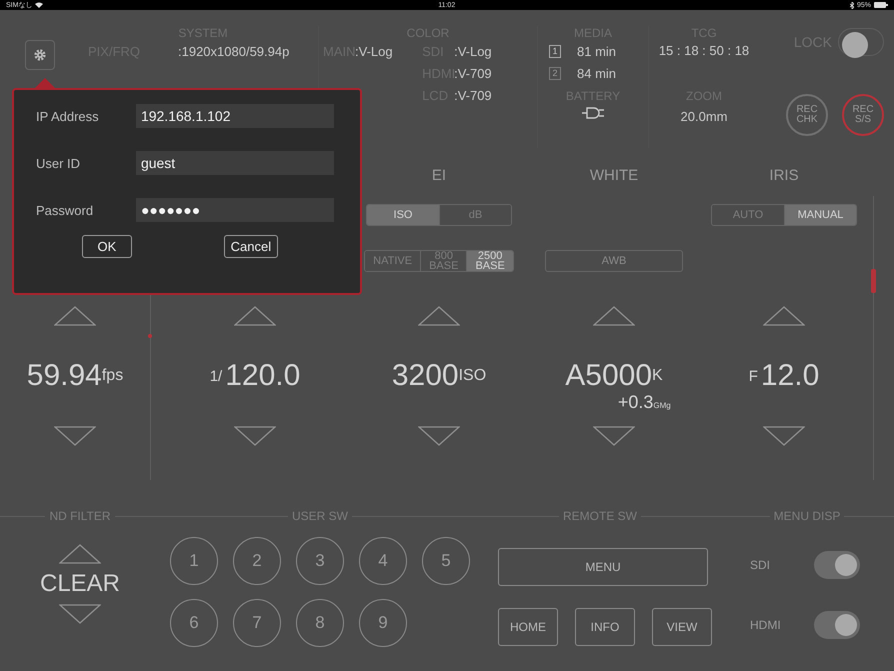 This screenshot has height=671, width=894. What do you see at coordinates (472, 376) in the screenshot?
I see `unit-label: ISO` at bounding box center [472, 376].